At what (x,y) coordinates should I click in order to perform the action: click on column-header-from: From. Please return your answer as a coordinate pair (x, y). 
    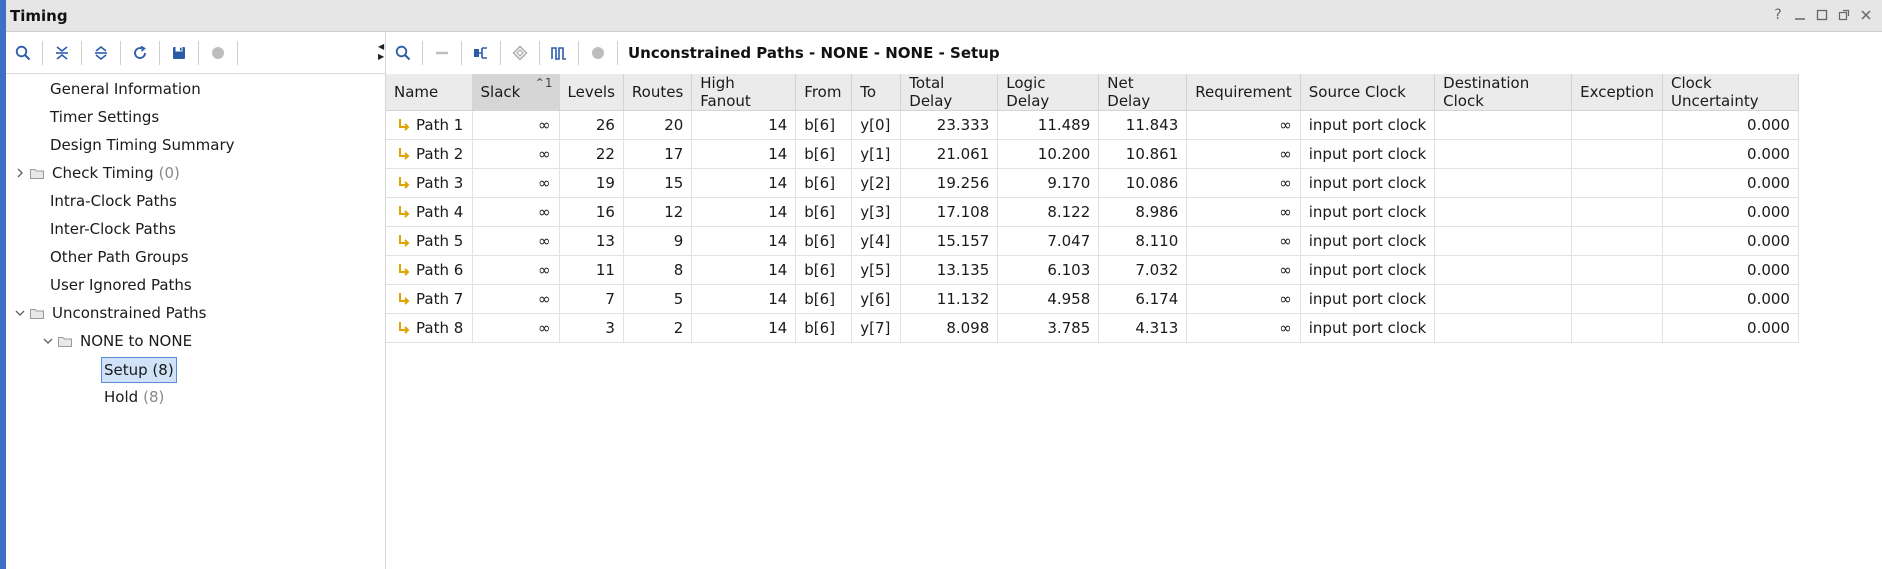
    Looking at the image, I should click on (824, 92).